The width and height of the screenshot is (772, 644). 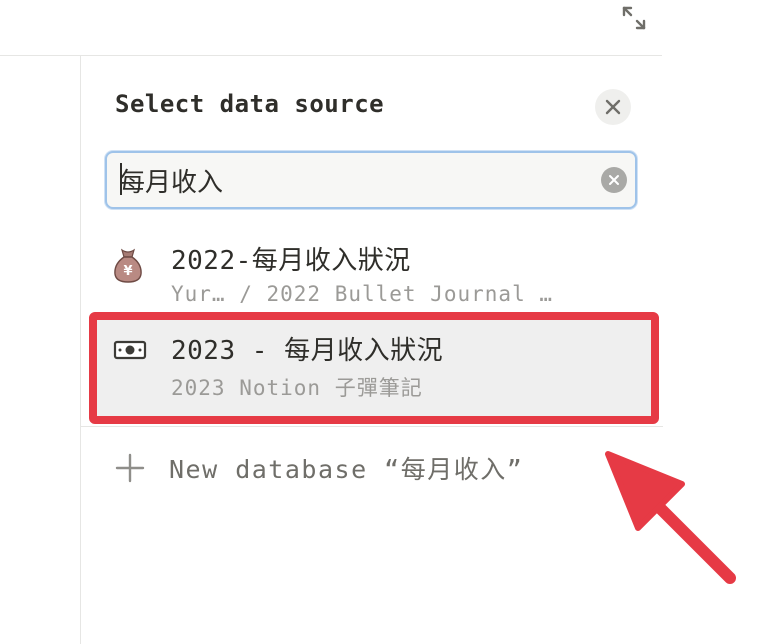 I want to click on close-icon, so click(x=613, y=107).